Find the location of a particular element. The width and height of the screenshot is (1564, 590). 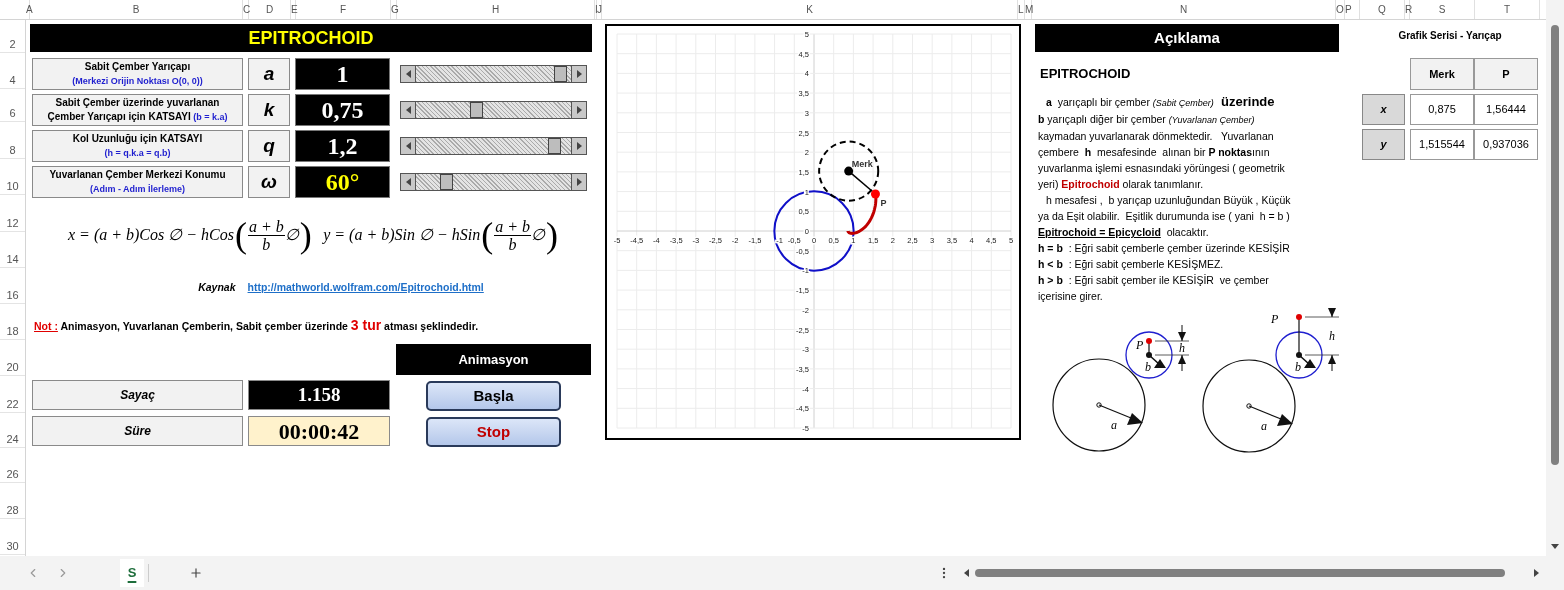

row-header: 28 is located at coordinates (12, 510).